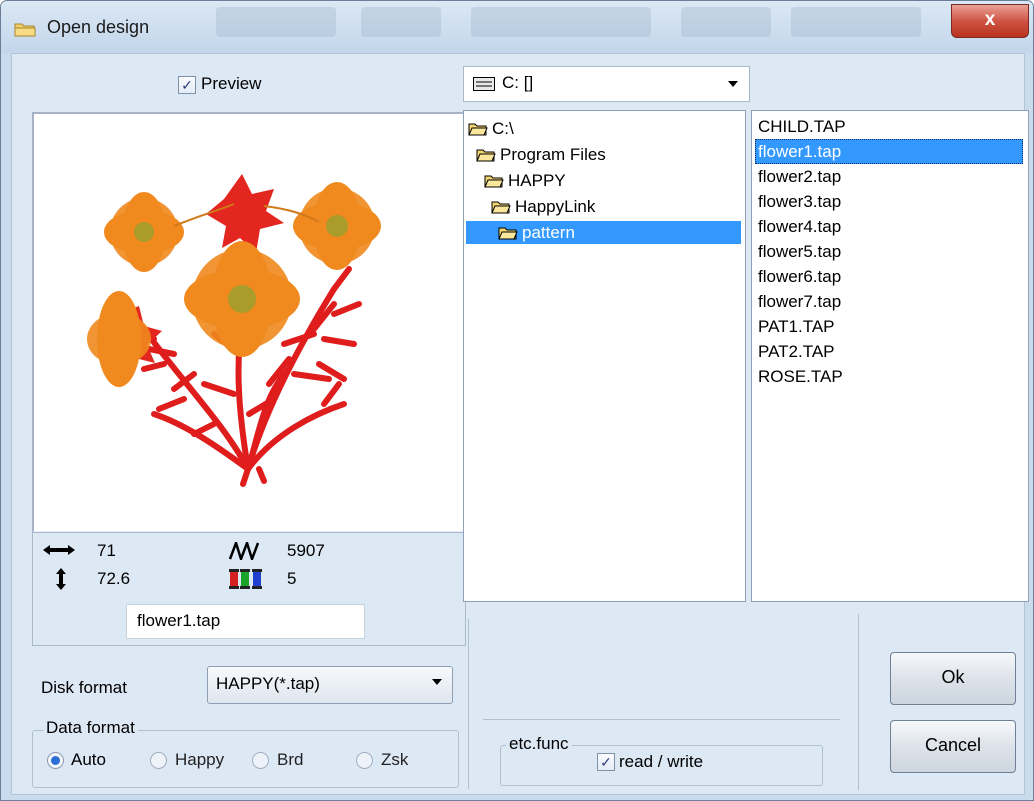 The width and height of the screenshot is (1034, 801). What do you see at coordinates (292, 578) in the screenshot?
I see `color-count: 5` at bounding box center [292, 578].